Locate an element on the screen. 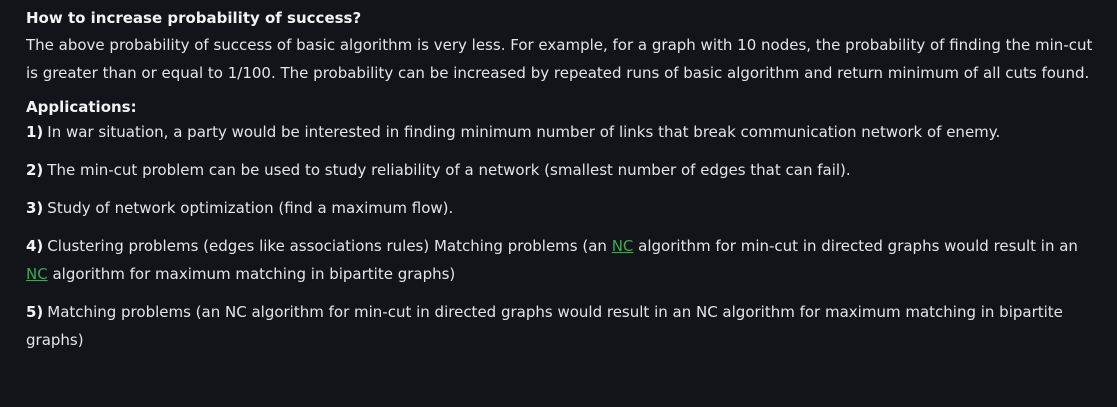 Image resolution: width=1117 pixels, height=407 pixels. item-number: 3) is located at coordinates (35, 208).